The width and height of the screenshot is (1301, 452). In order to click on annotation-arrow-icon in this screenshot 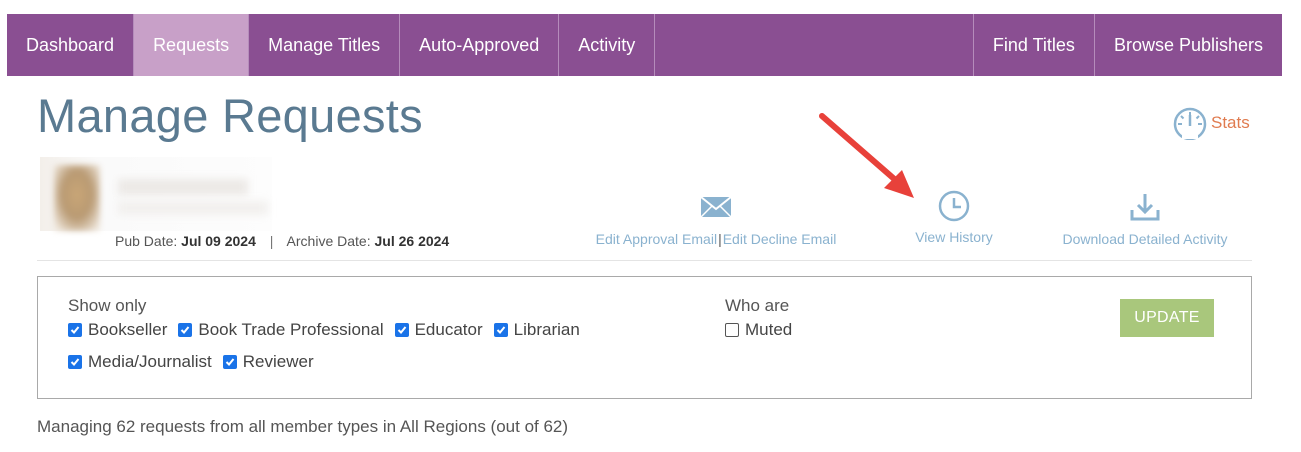, I will do `click(866, 155)`.